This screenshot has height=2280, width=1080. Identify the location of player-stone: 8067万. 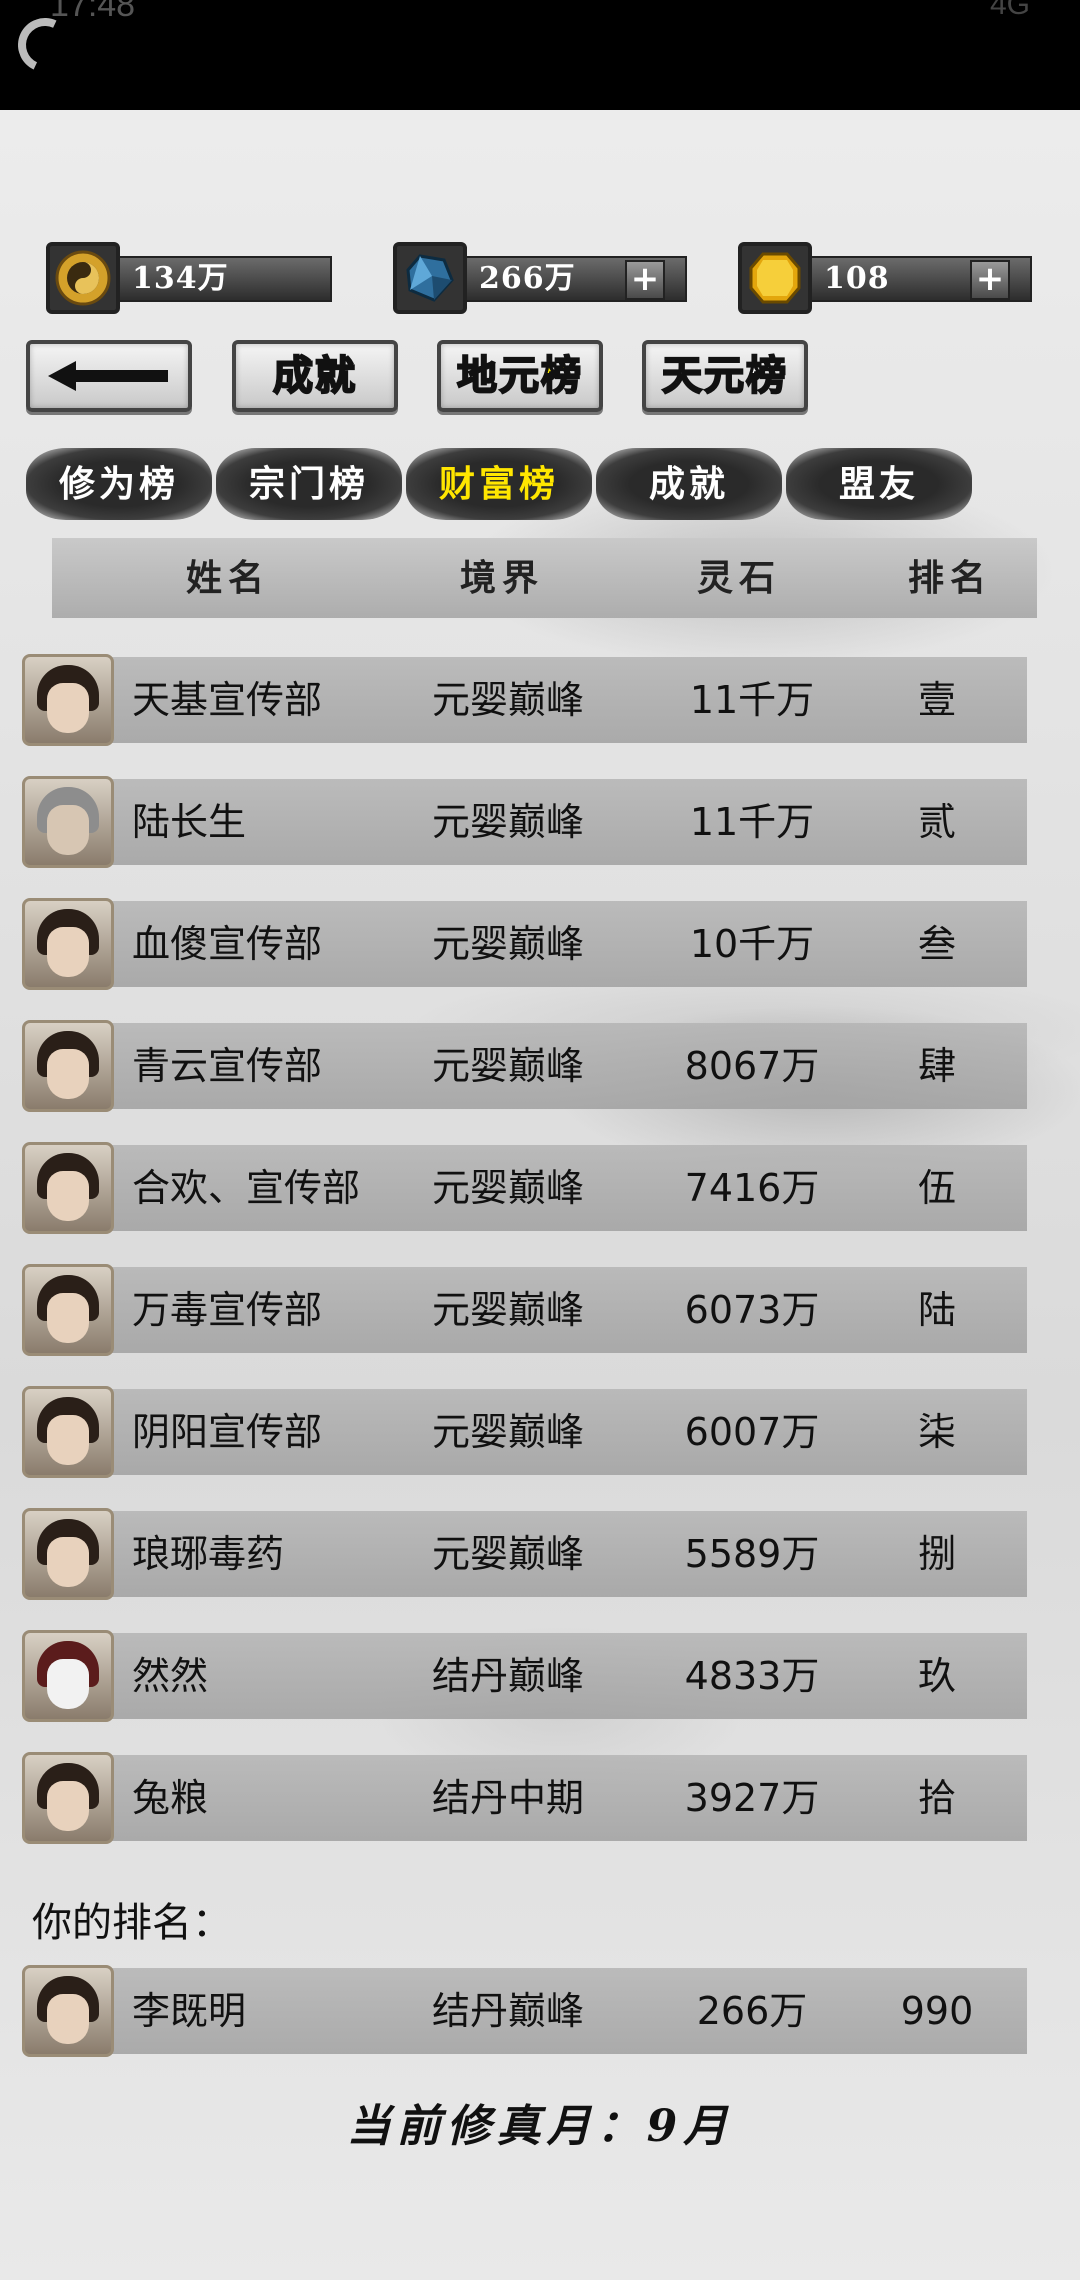
(752, 1066).